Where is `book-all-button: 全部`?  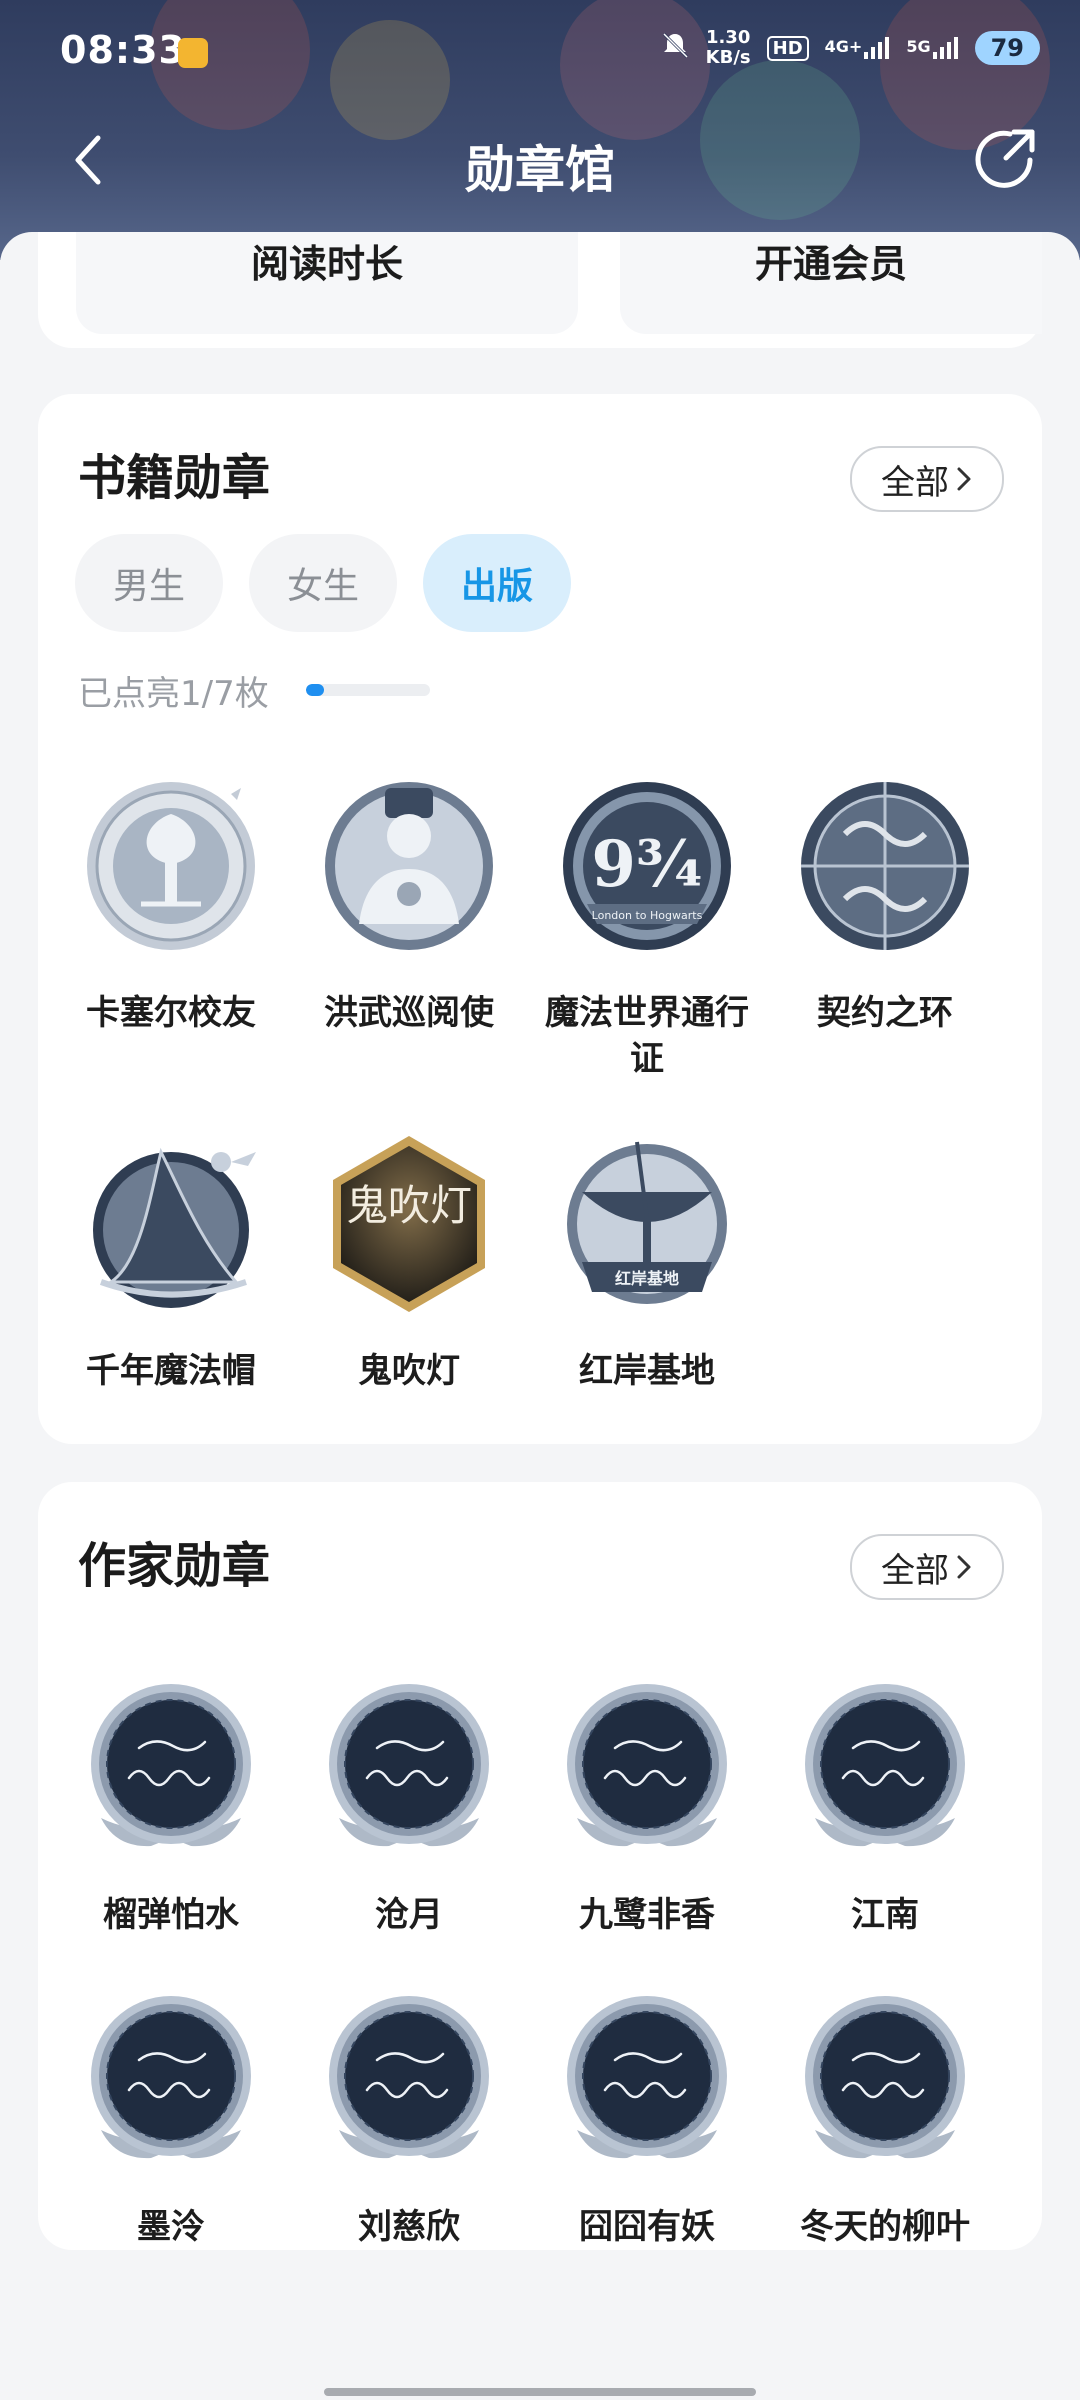
book-all-button: 全部 is located at coordinates (927, 479).